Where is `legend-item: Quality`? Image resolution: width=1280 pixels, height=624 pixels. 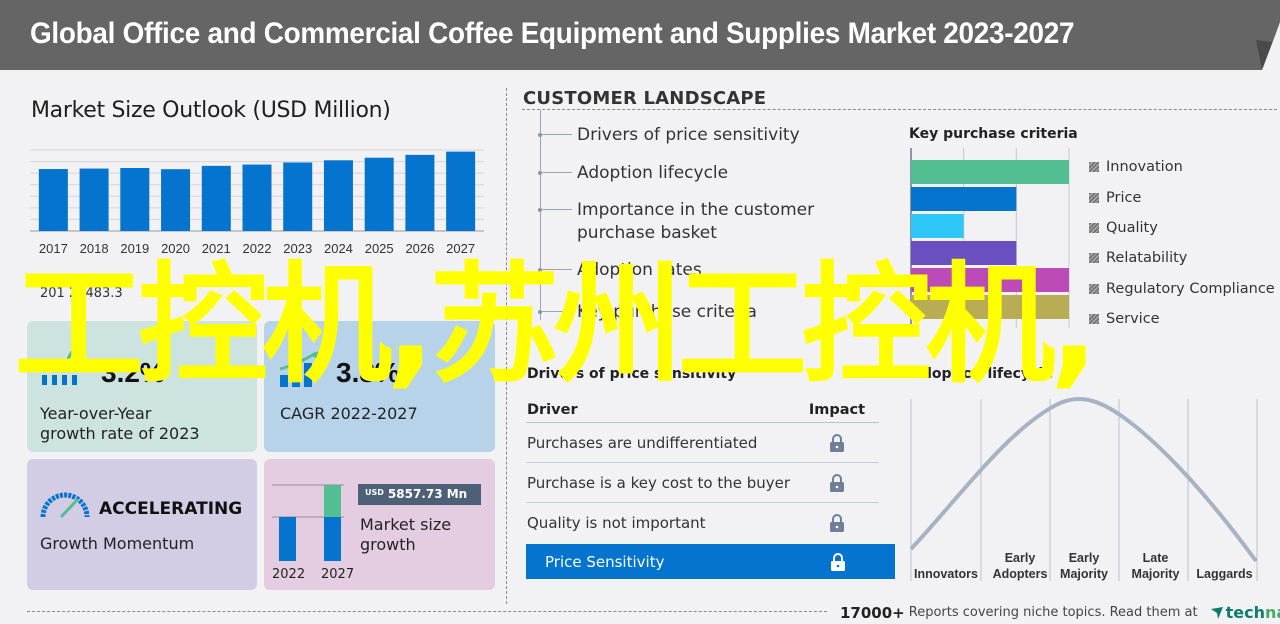
legend-item: Quality is located at coordinates (1182, 228).